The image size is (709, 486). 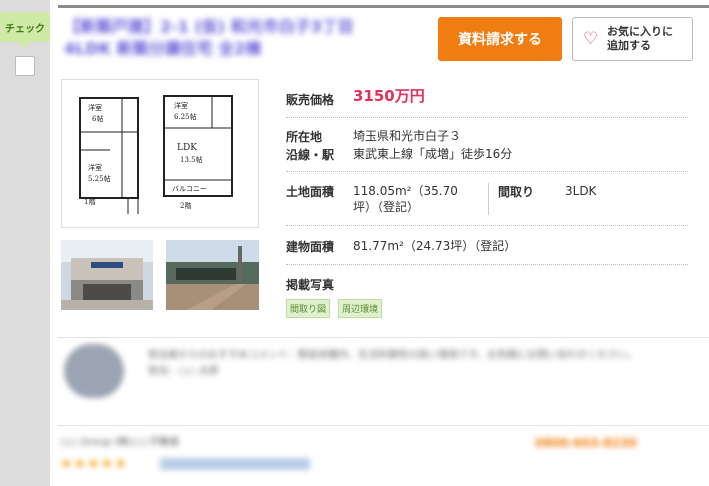 I want to click on layout-value: 3LDK, so click(x=581, y=191).